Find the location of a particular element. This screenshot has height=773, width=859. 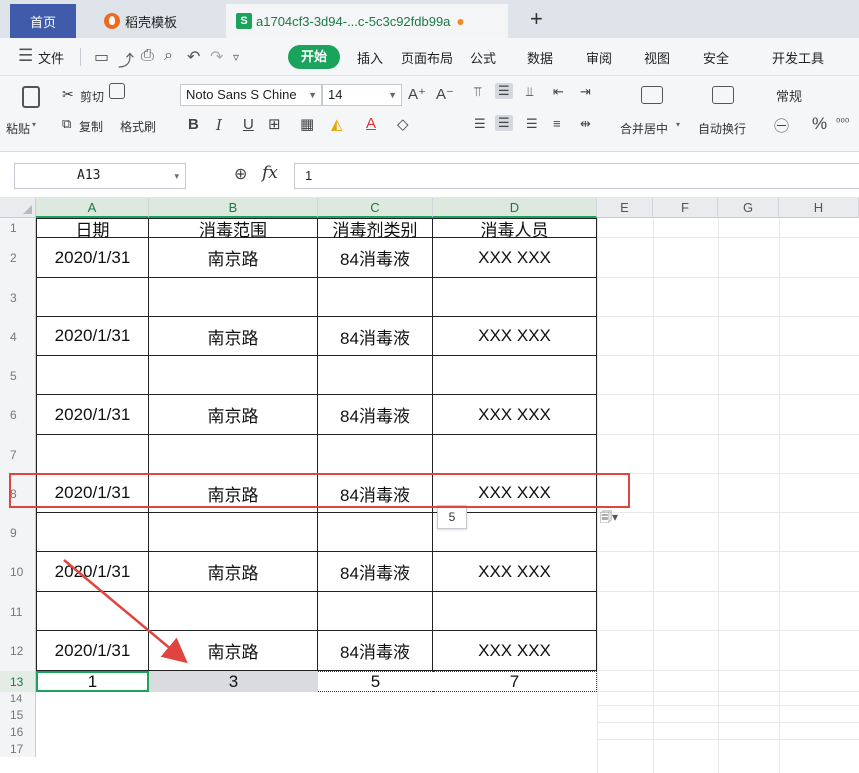

tab-home: 首页 is located at coordinates (43, 21).